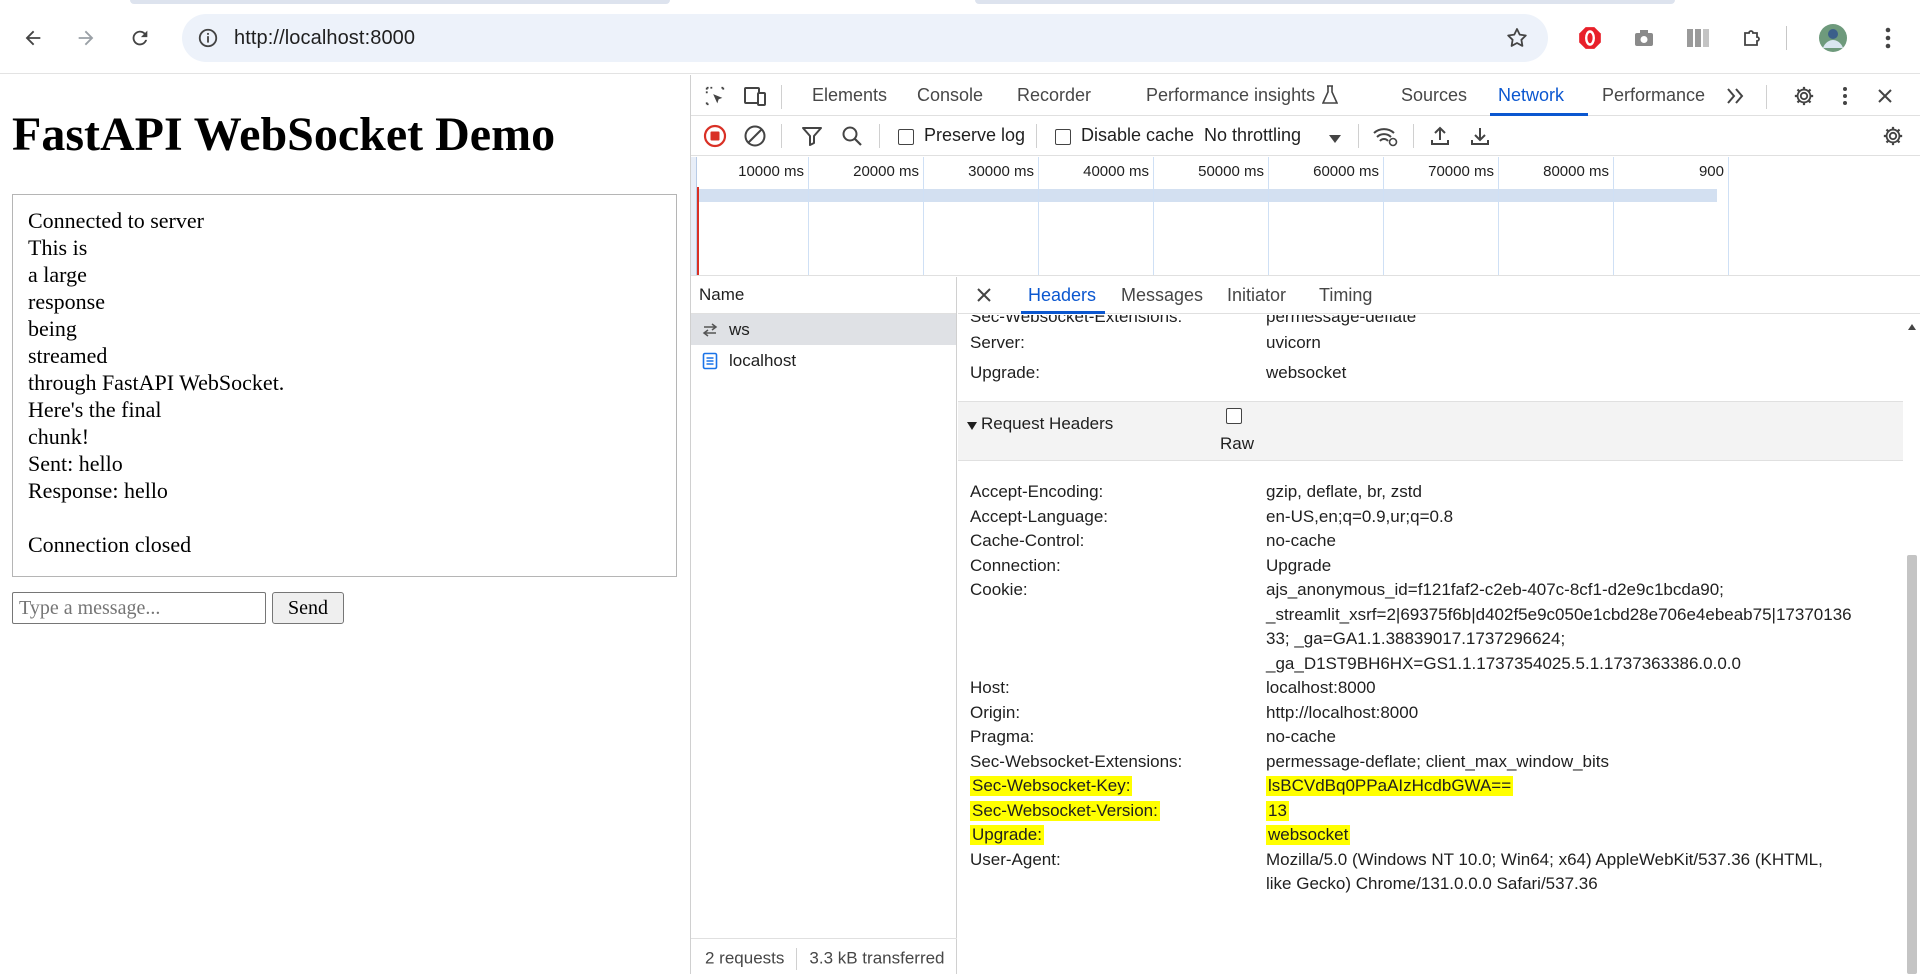 This screenshot has height=974, width=1920. What do you see at coordinates (1912, 764) in the screenshot?
I see `scrollbar-thumb` at bounding box center [1912, 764].